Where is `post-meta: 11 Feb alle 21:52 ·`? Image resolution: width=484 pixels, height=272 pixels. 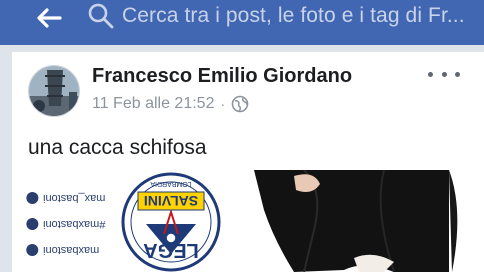 post-meta: 11 Feb alle 21:52 · is located at coordinates (170, 104).